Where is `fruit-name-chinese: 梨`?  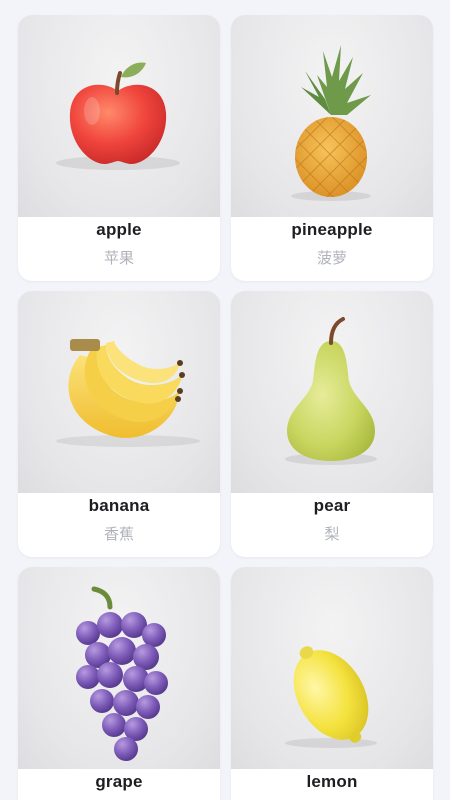
fruit-name-chinese: 梨 is located at coordinates (332, 534).